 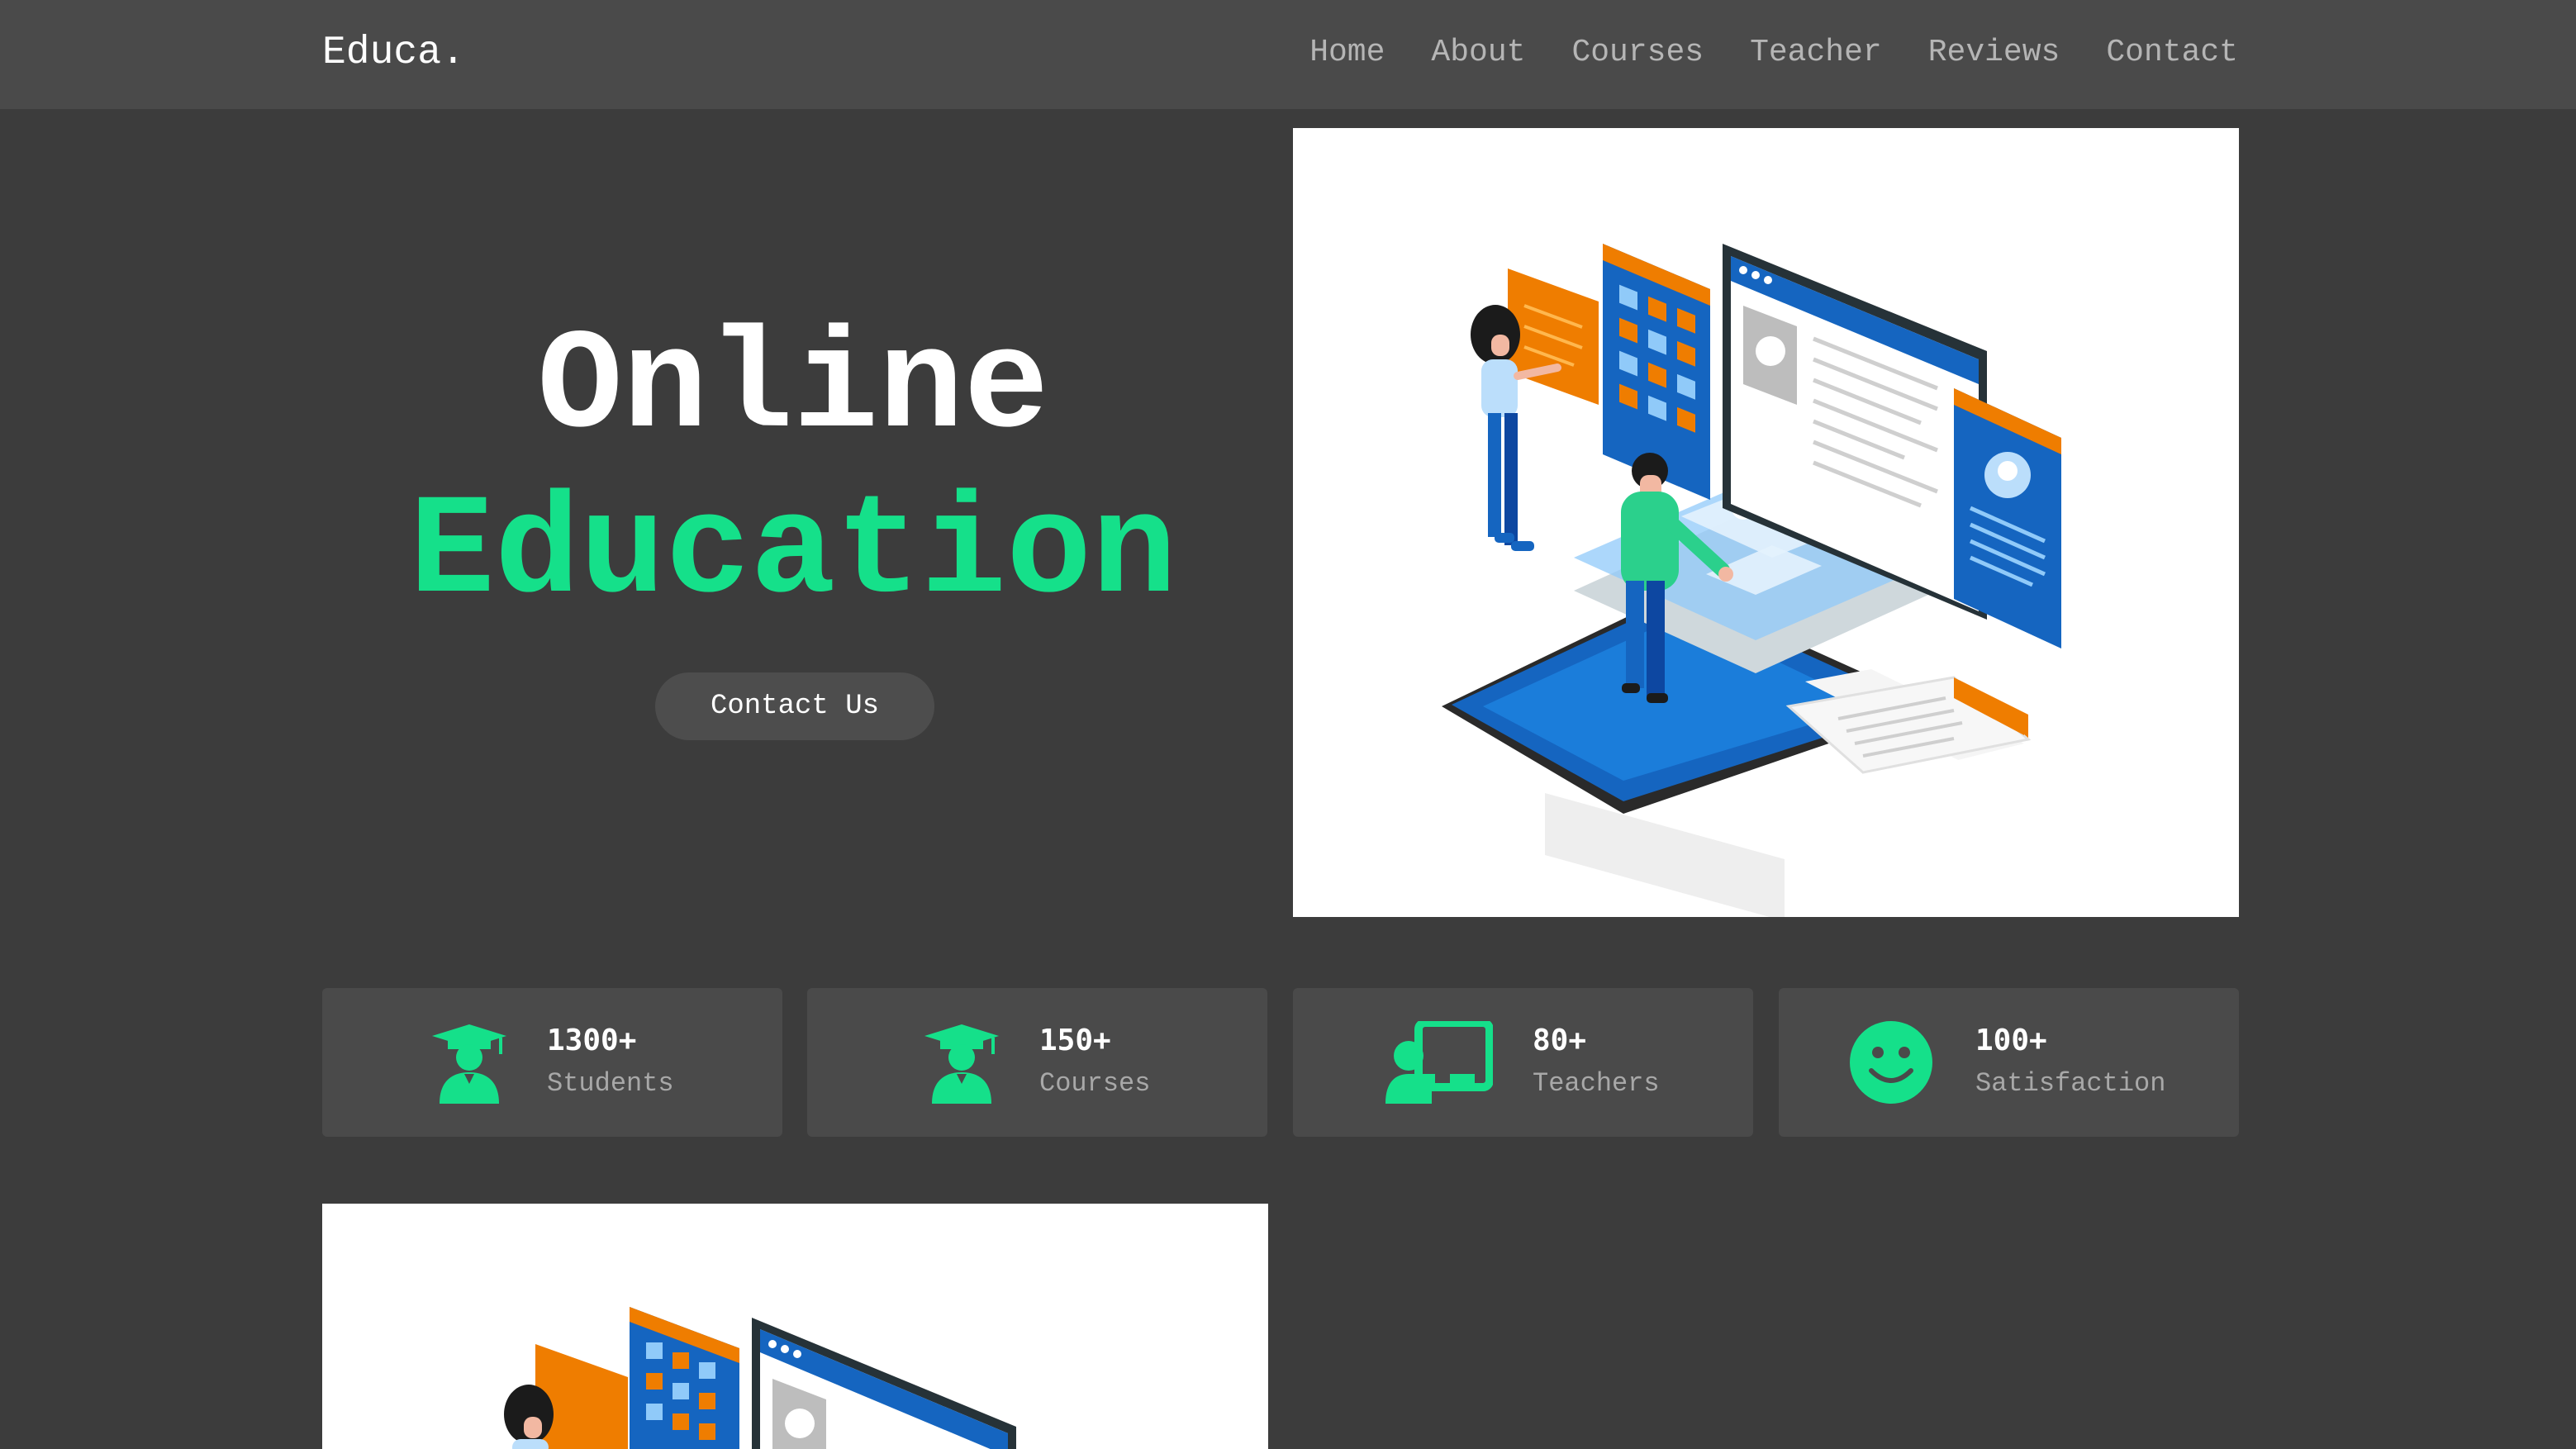 I want to click on about-illustration, so click(x=795, y=1326).